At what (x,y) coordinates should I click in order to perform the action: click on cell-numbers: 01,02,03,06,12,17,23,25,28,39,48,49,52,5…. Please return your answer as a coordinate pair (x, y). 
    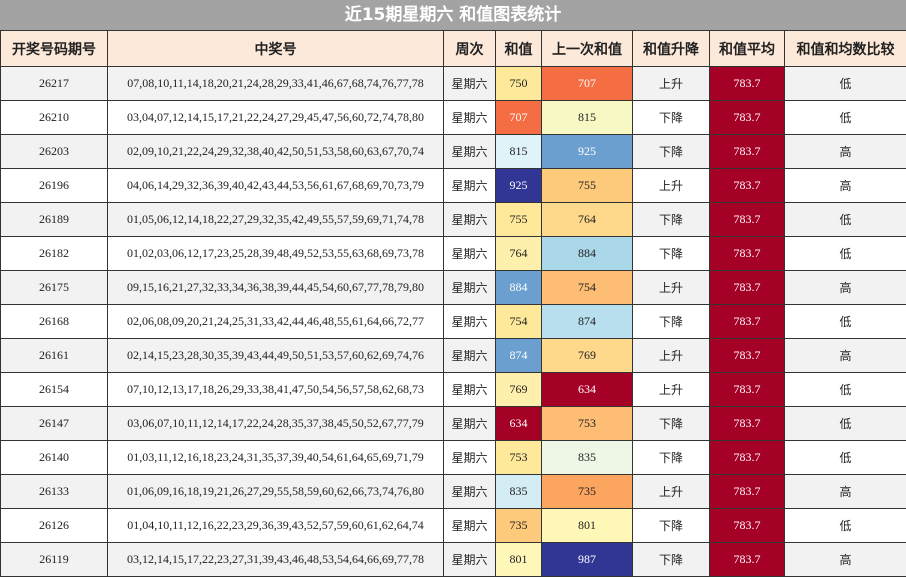
    Looking at the image, I should click on (276, 254).